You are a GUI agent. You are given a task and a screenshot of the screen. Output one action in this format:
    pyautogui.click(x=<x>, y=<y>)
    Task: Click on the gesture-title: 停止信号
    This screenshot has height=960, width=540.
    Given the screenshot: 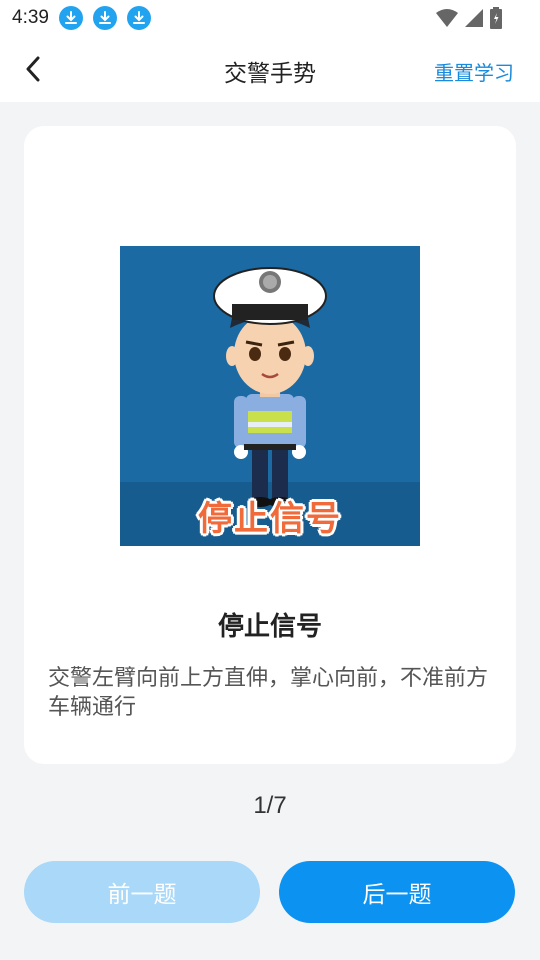 What is the action you would take?
    pyautogui.click(x=269, y=627)
    